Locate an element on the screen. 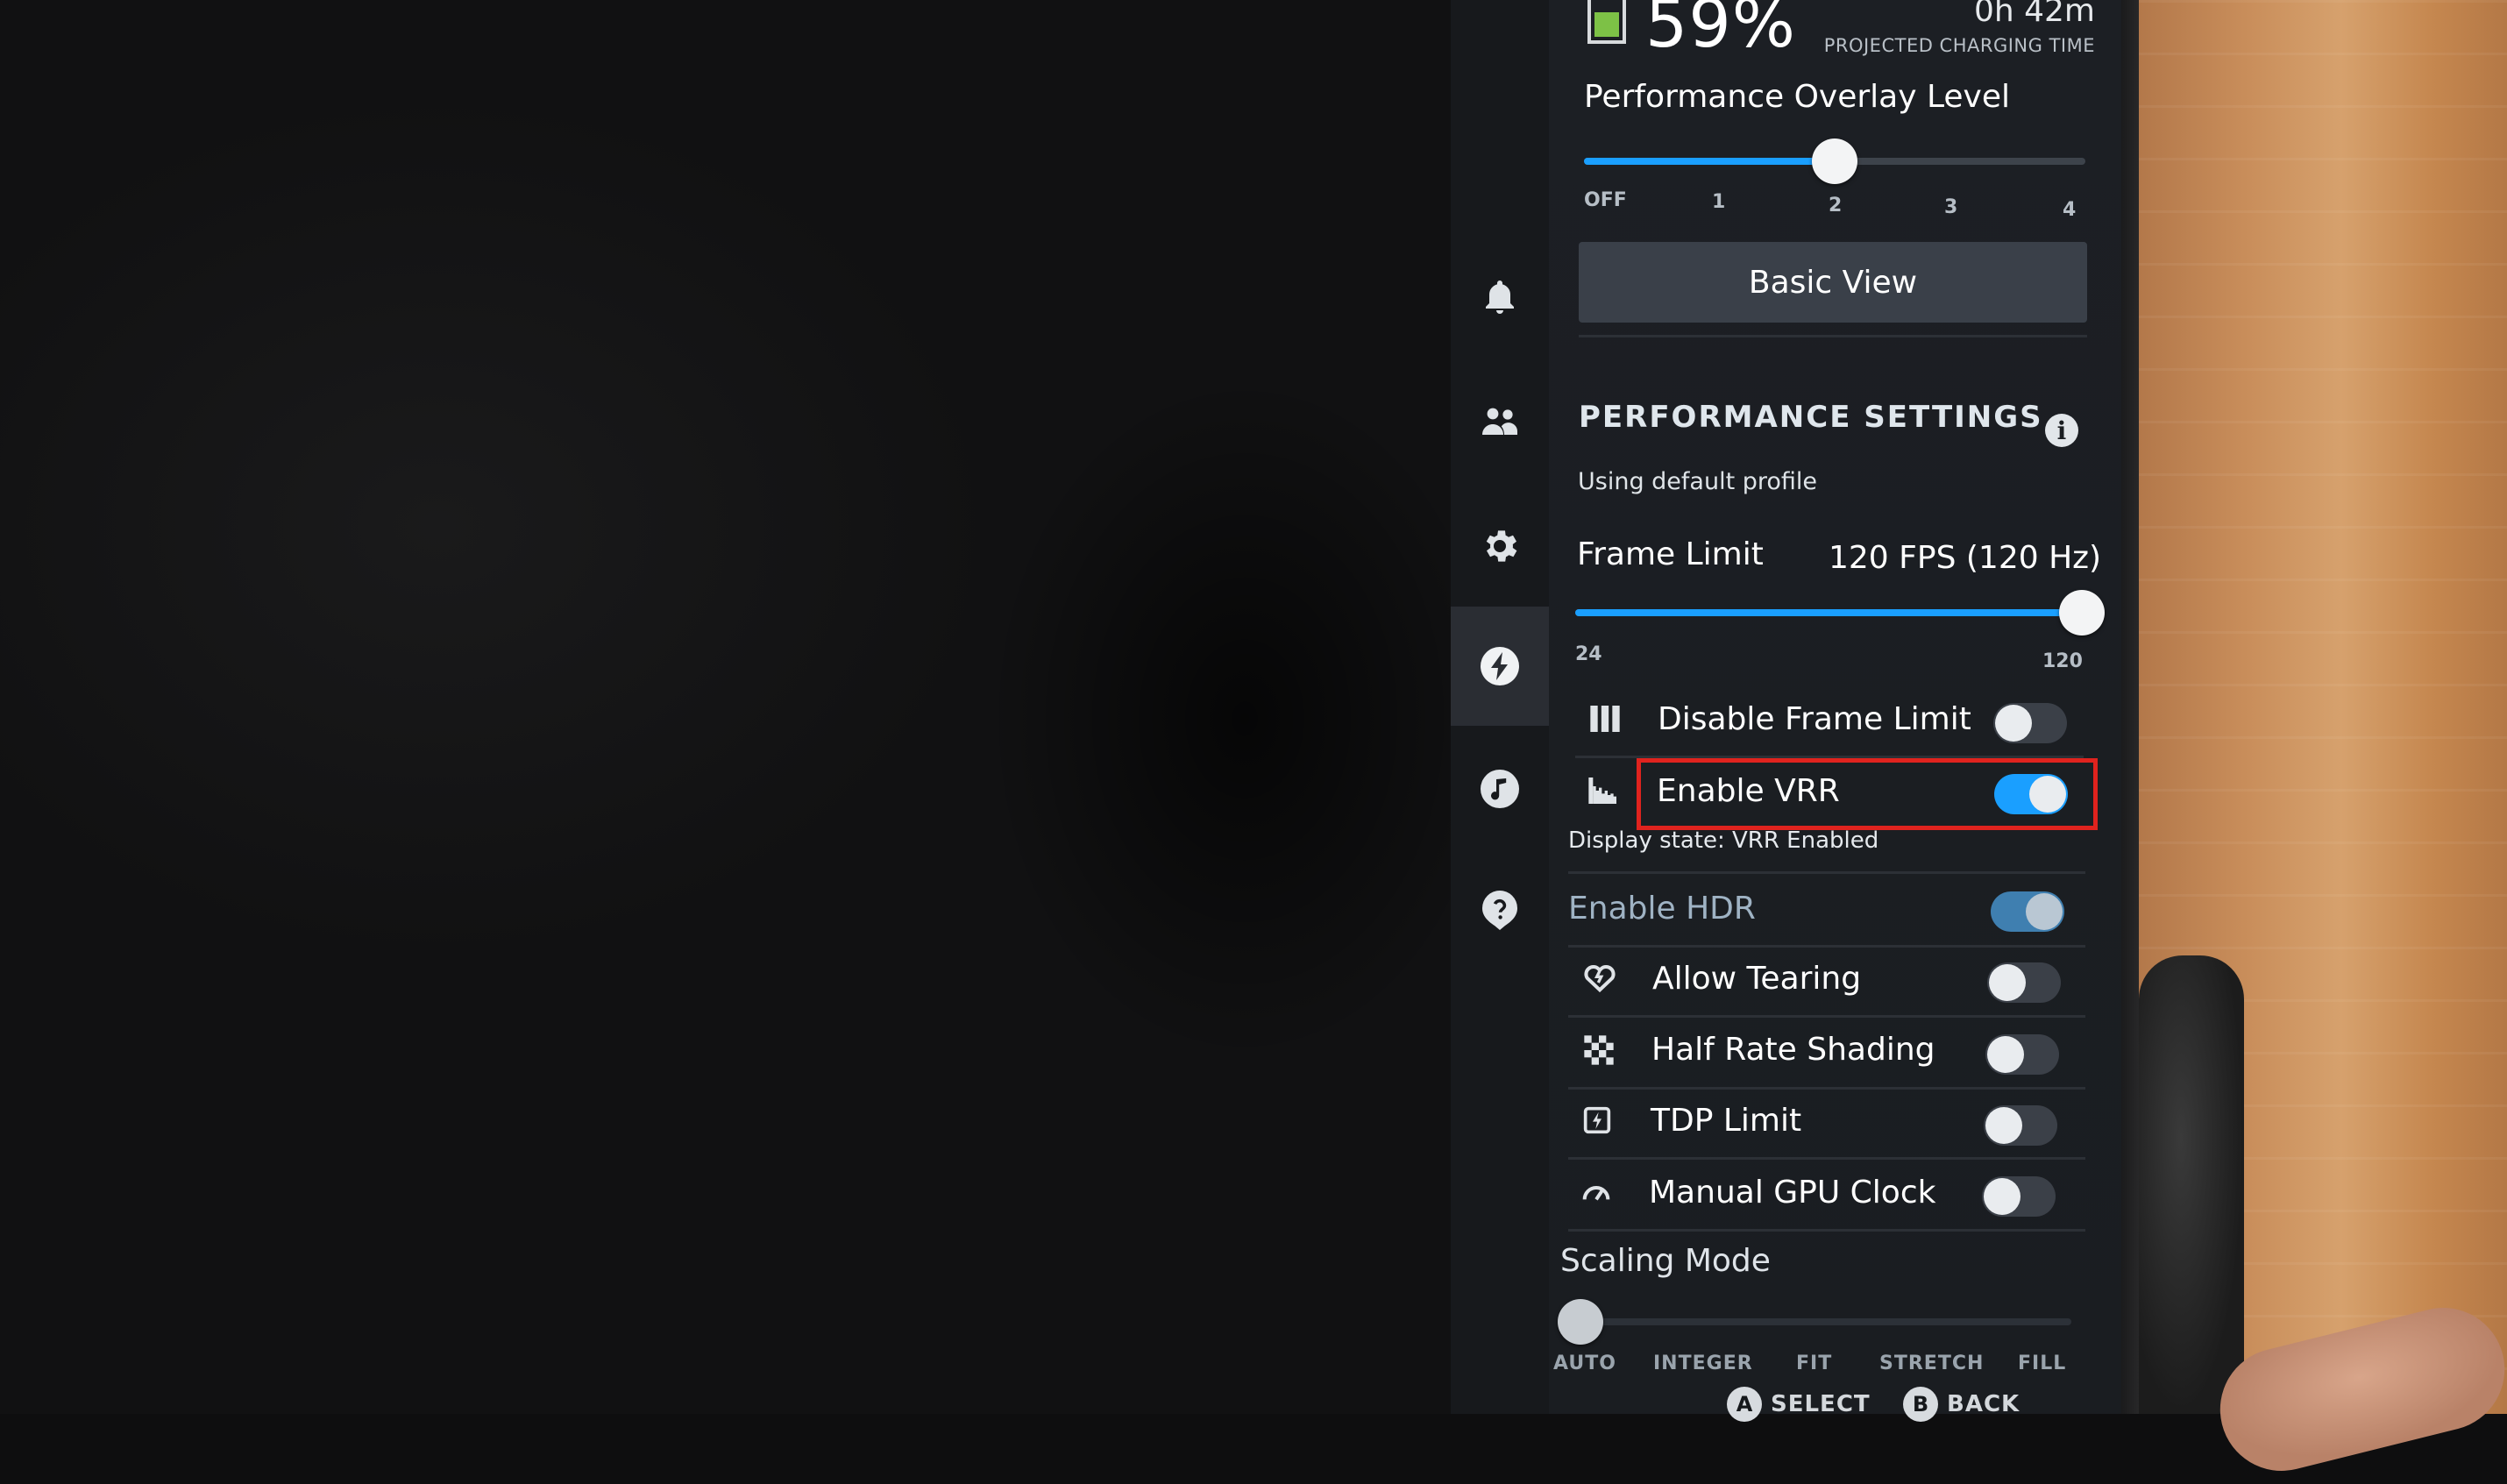  half-rate-shading-label: Half Rate Shading is located at coordinates (1793, 1050).